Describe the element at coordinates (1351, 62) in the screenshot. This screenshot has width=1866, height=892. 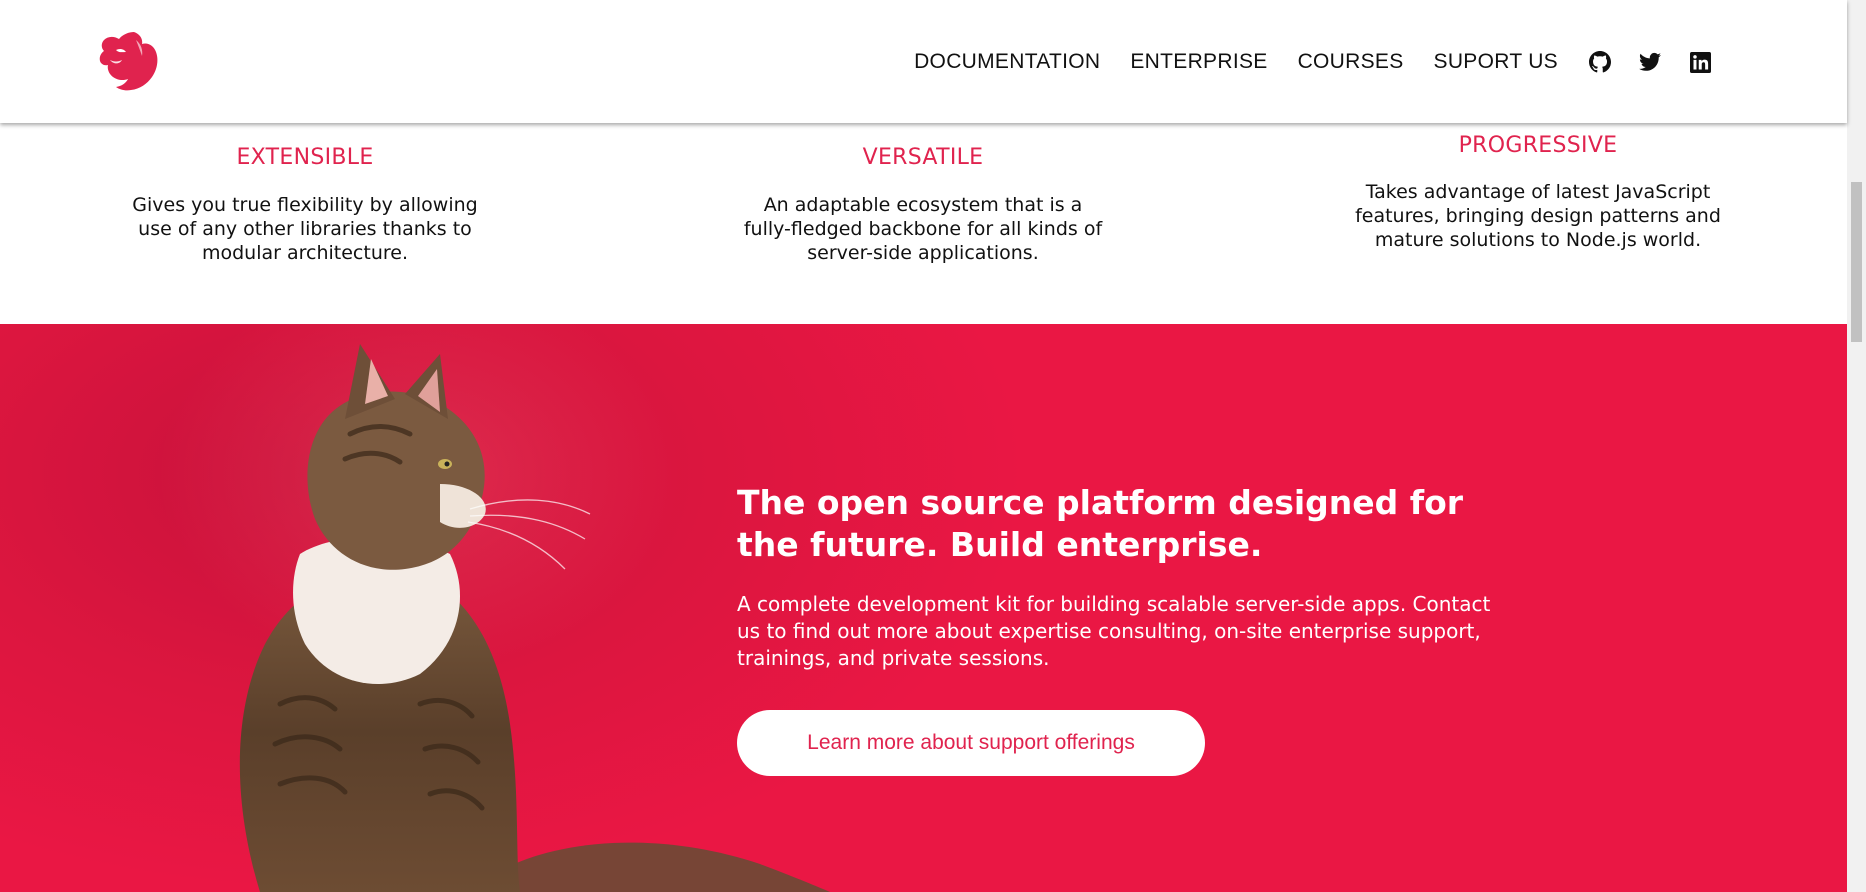
I see `nav-courses: COURSES` at that location.